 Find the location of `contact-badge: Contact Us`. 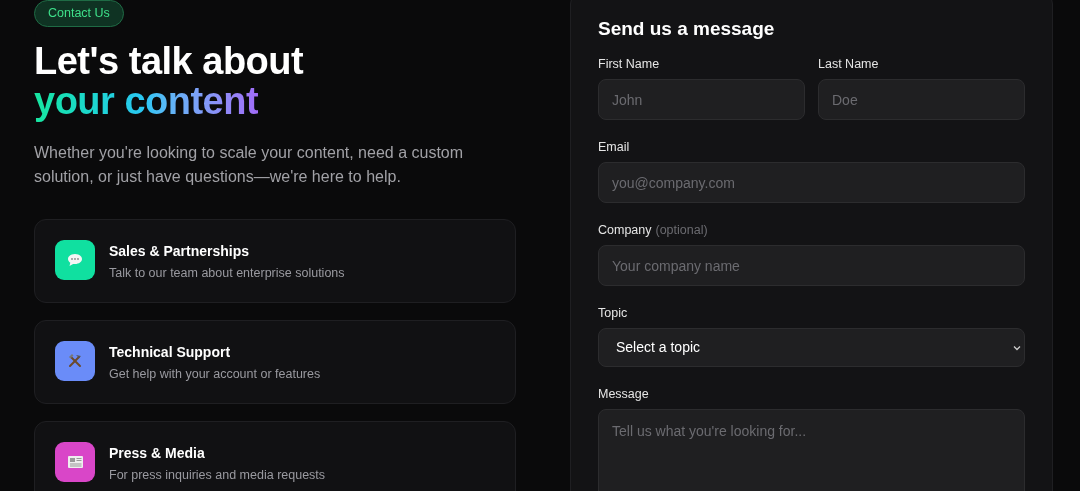

contact-badge: Contact Us is located at coordinates (79, 13).